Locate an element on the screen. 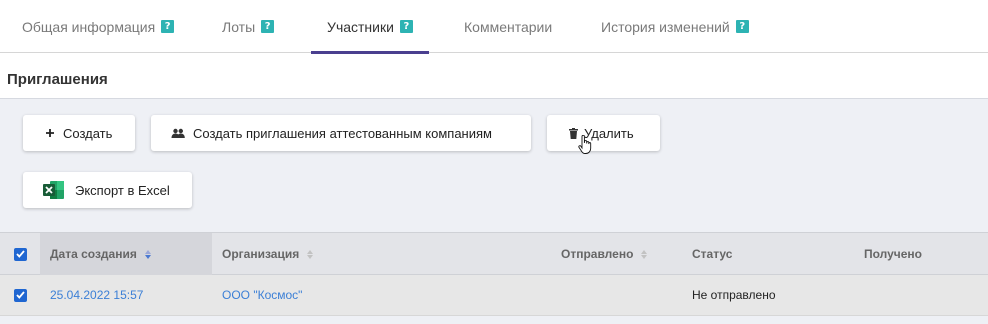 This screenshot has height=324, width=988. tab-participants: Участники ? is located at coordinates (370, 27).